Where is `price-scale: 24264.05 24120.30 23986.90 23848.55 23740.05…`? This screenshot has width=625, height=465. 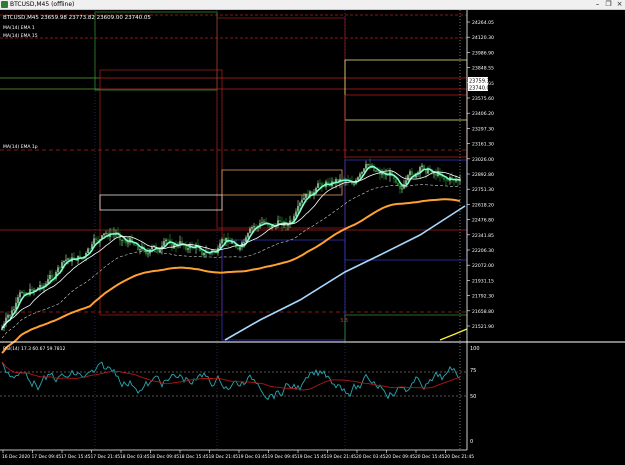
price-scale: 24264.05 24120.30 23986.90 23848.55 23740.05… is located at coordinates (480, 175).